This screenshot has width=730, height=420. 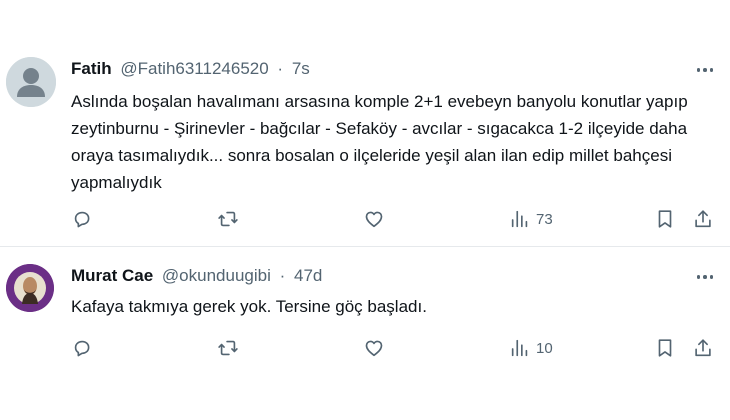 What do you see at coordinates (531, 219) in the screenshot?
I see `views-button: 73` at bounding box center [531, 219].